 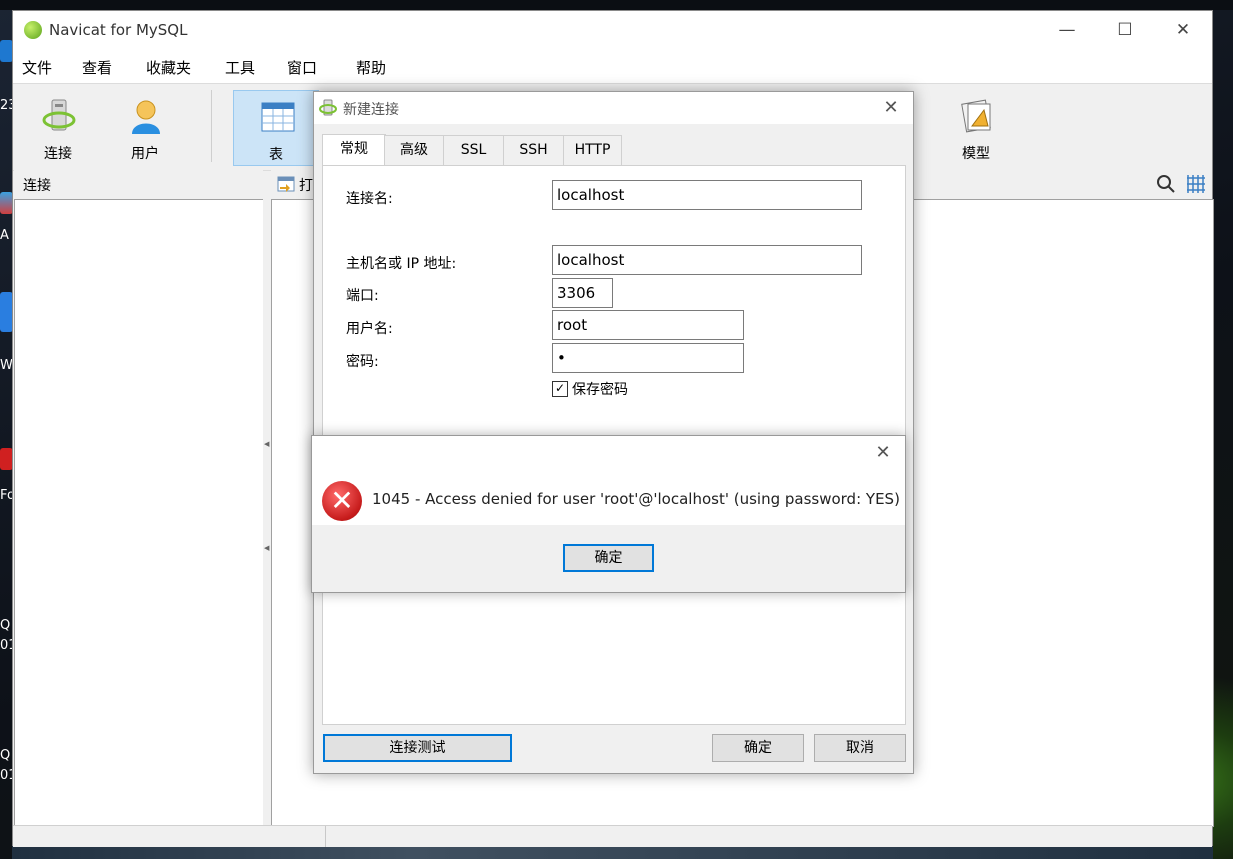 What do you see at coordinates (145, 154) in the screenshot?
I see `toolbar-user-label: 用户` at bounding box center [145, 154].